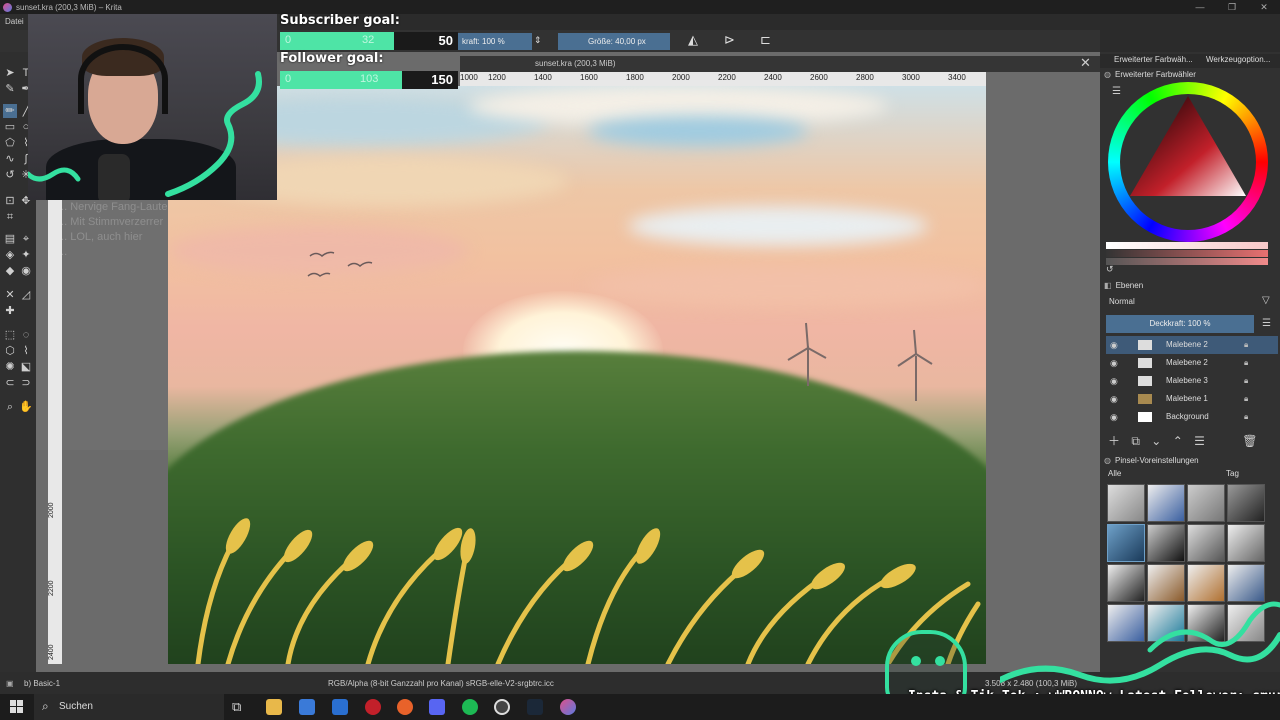 The width and height of the screenshot is (1280, 720). I want to click on close-document-icon: ✕, so click(1085, 63).